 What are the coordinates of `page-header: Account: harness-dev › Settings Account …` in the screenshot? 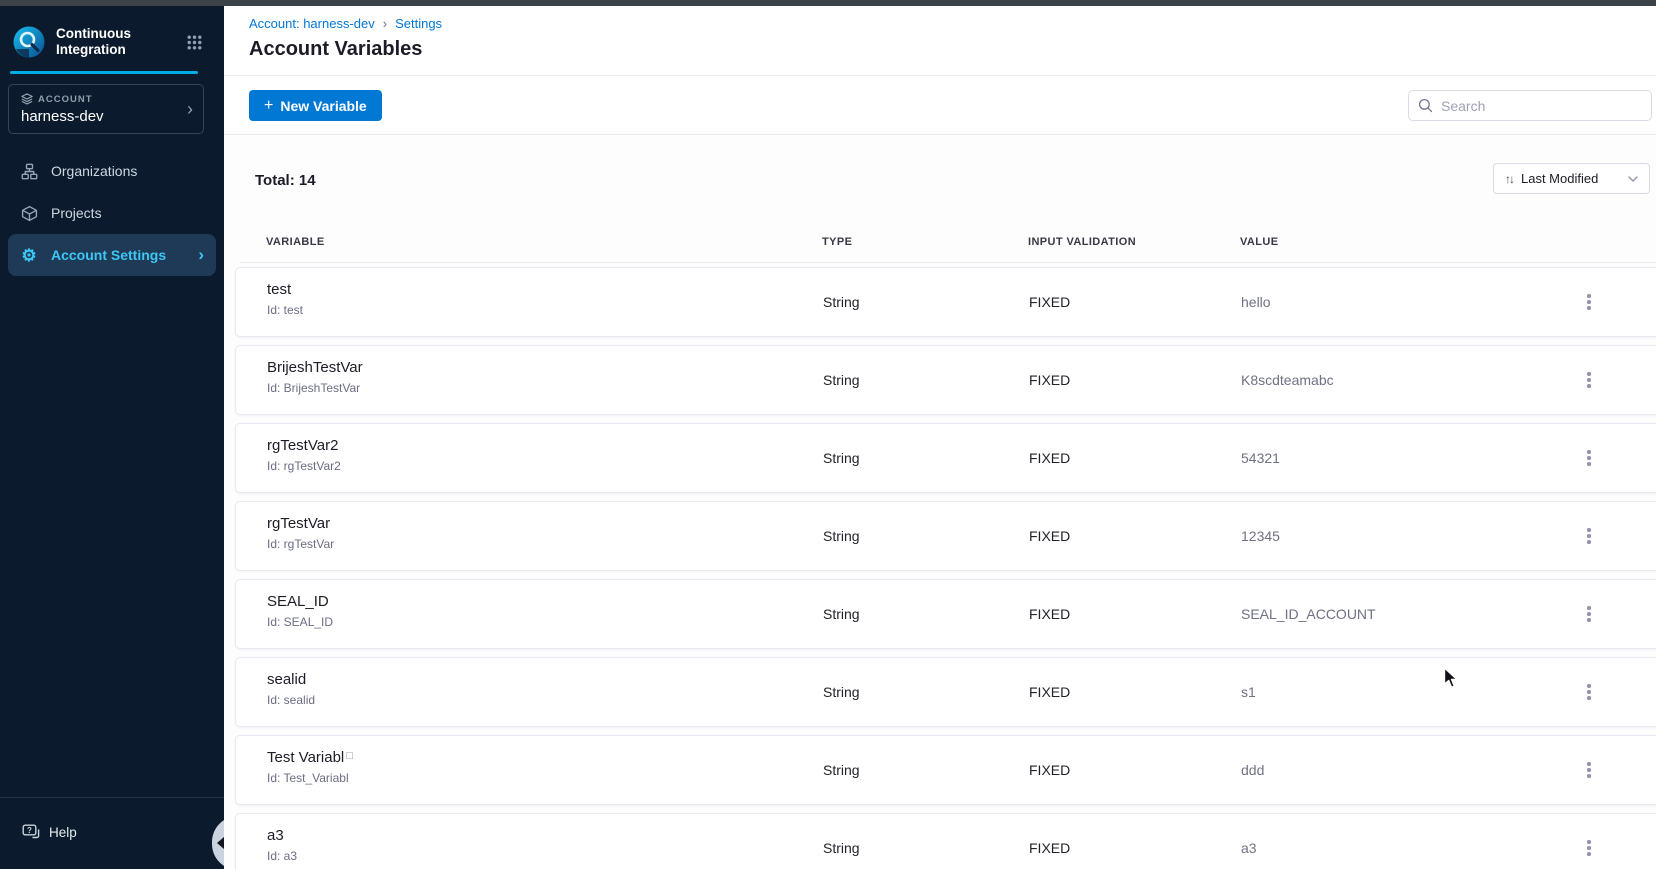 It's located at (940, 41).